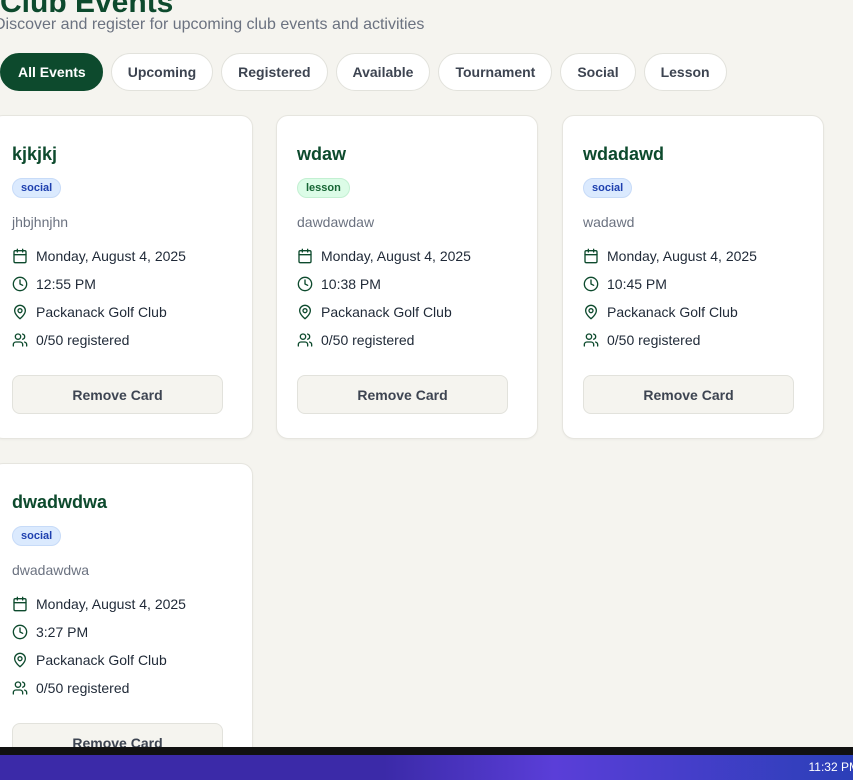  Describe the element at coordinates (323, 188) in the screenshot. I see `event-type-badge: lesson` at that location.